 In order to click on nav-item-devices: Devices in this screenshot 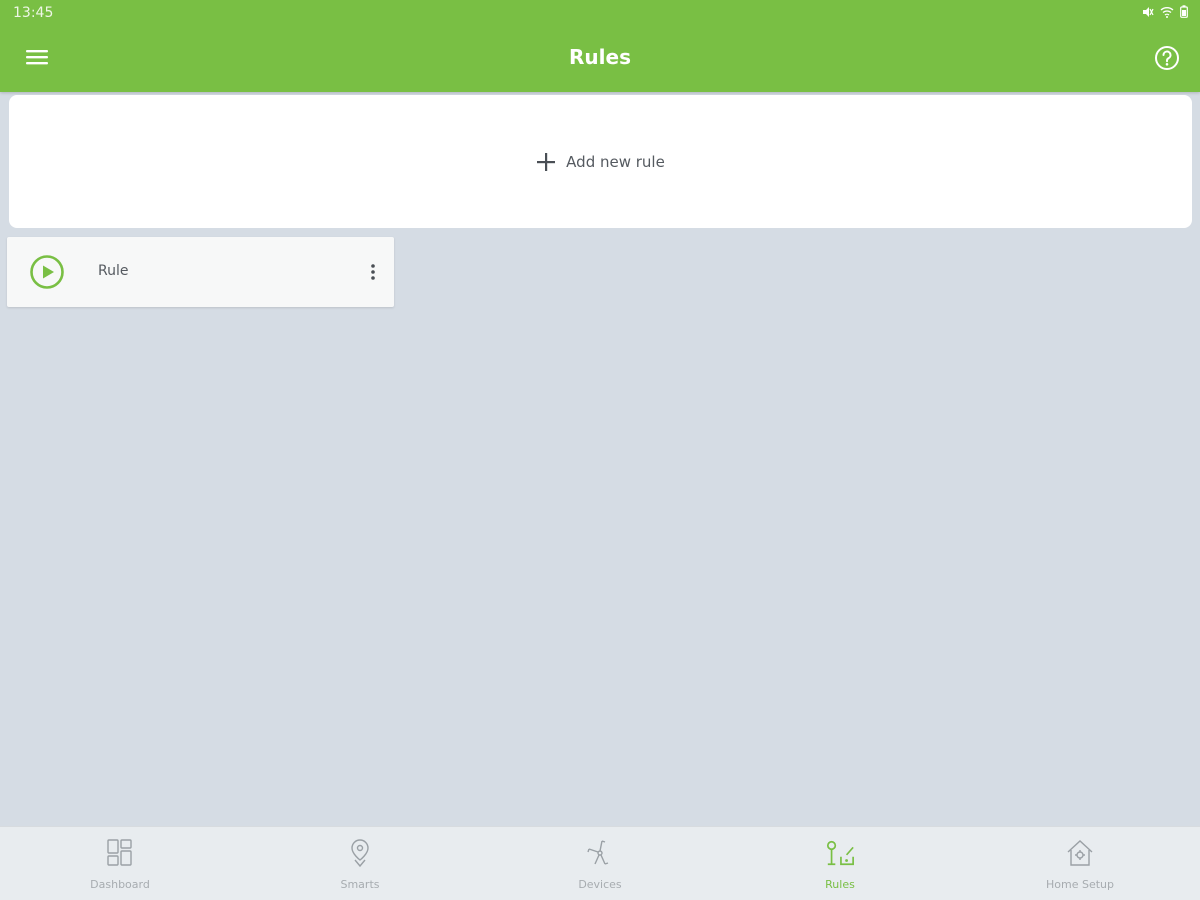, I will do `click(600, 863)`.